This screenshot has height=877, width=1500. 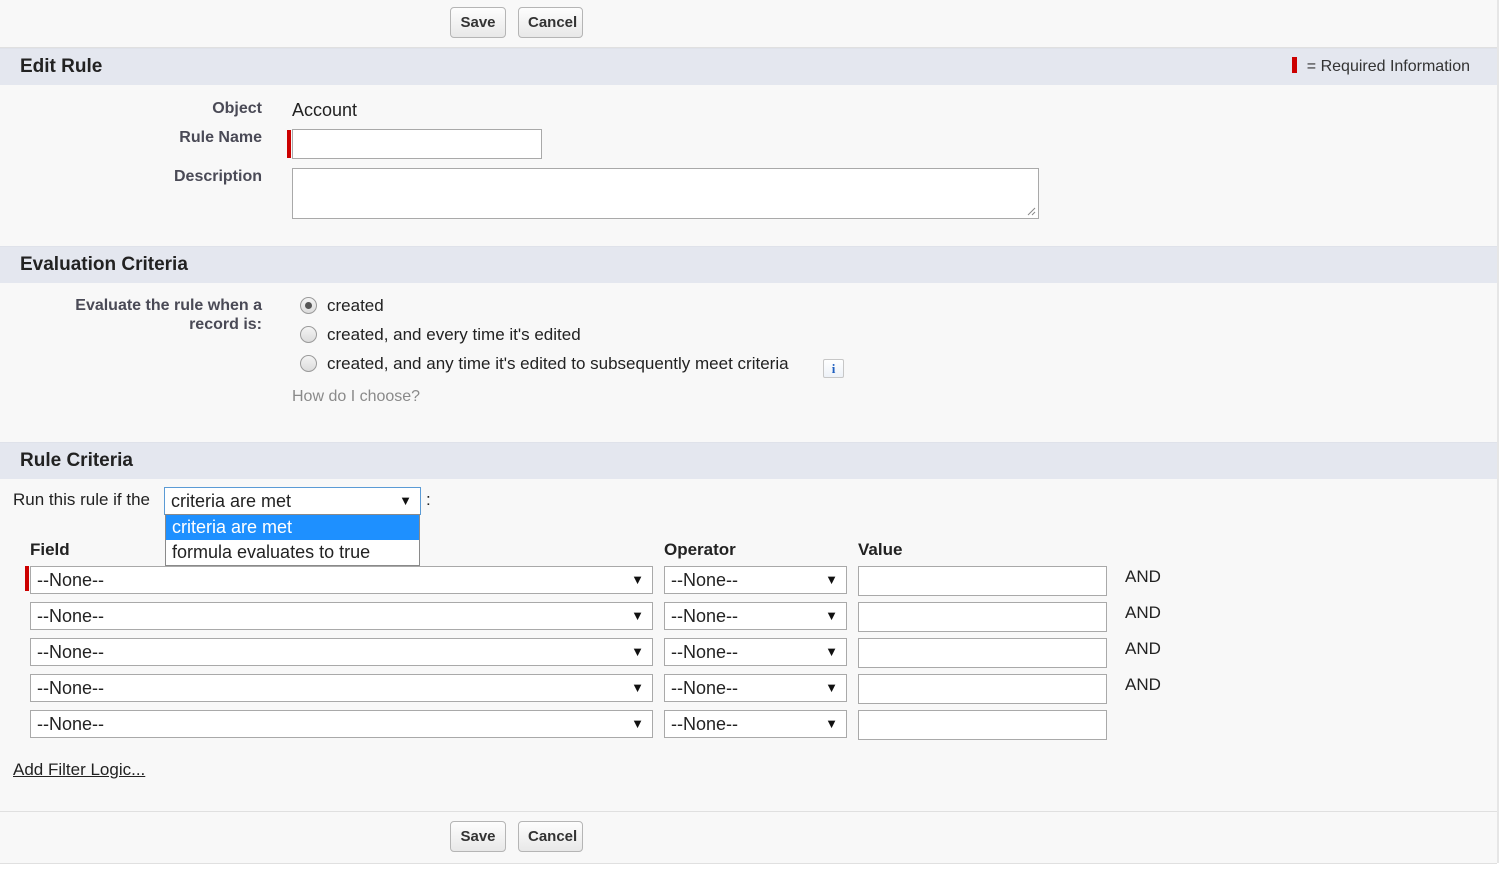 I want to click on dropdown-option-criteria-met: criteria are met, so click(x=292, y=527).